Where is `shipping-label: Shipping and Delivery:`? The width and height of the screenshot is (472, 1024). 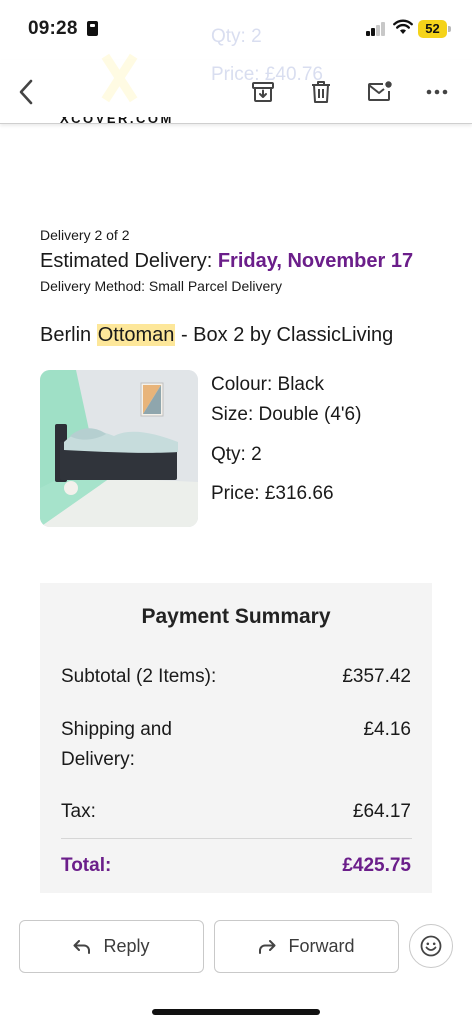 shipping-label: Shipping and Delivery: is located at coordinates (116, 745).